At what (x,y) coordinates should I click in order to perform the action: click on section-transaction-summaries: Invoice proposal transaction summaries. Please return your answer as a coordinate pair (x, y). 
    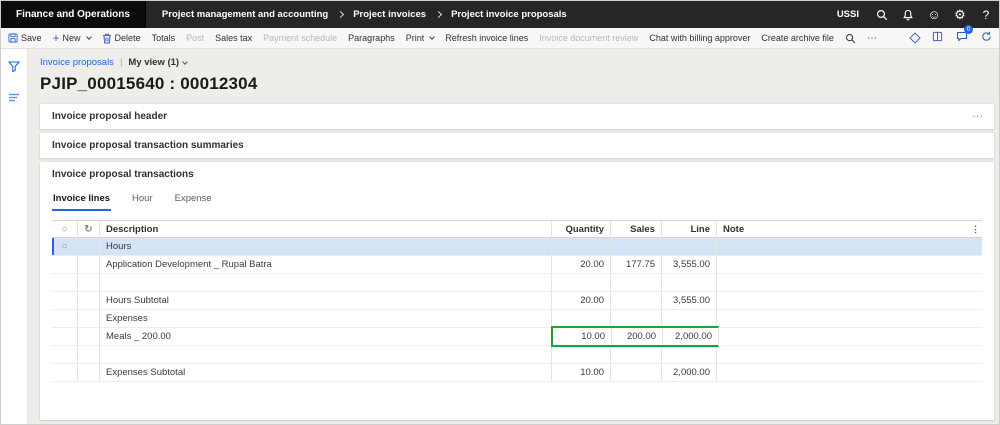
    Looking at the image, I should click on (517, 145).